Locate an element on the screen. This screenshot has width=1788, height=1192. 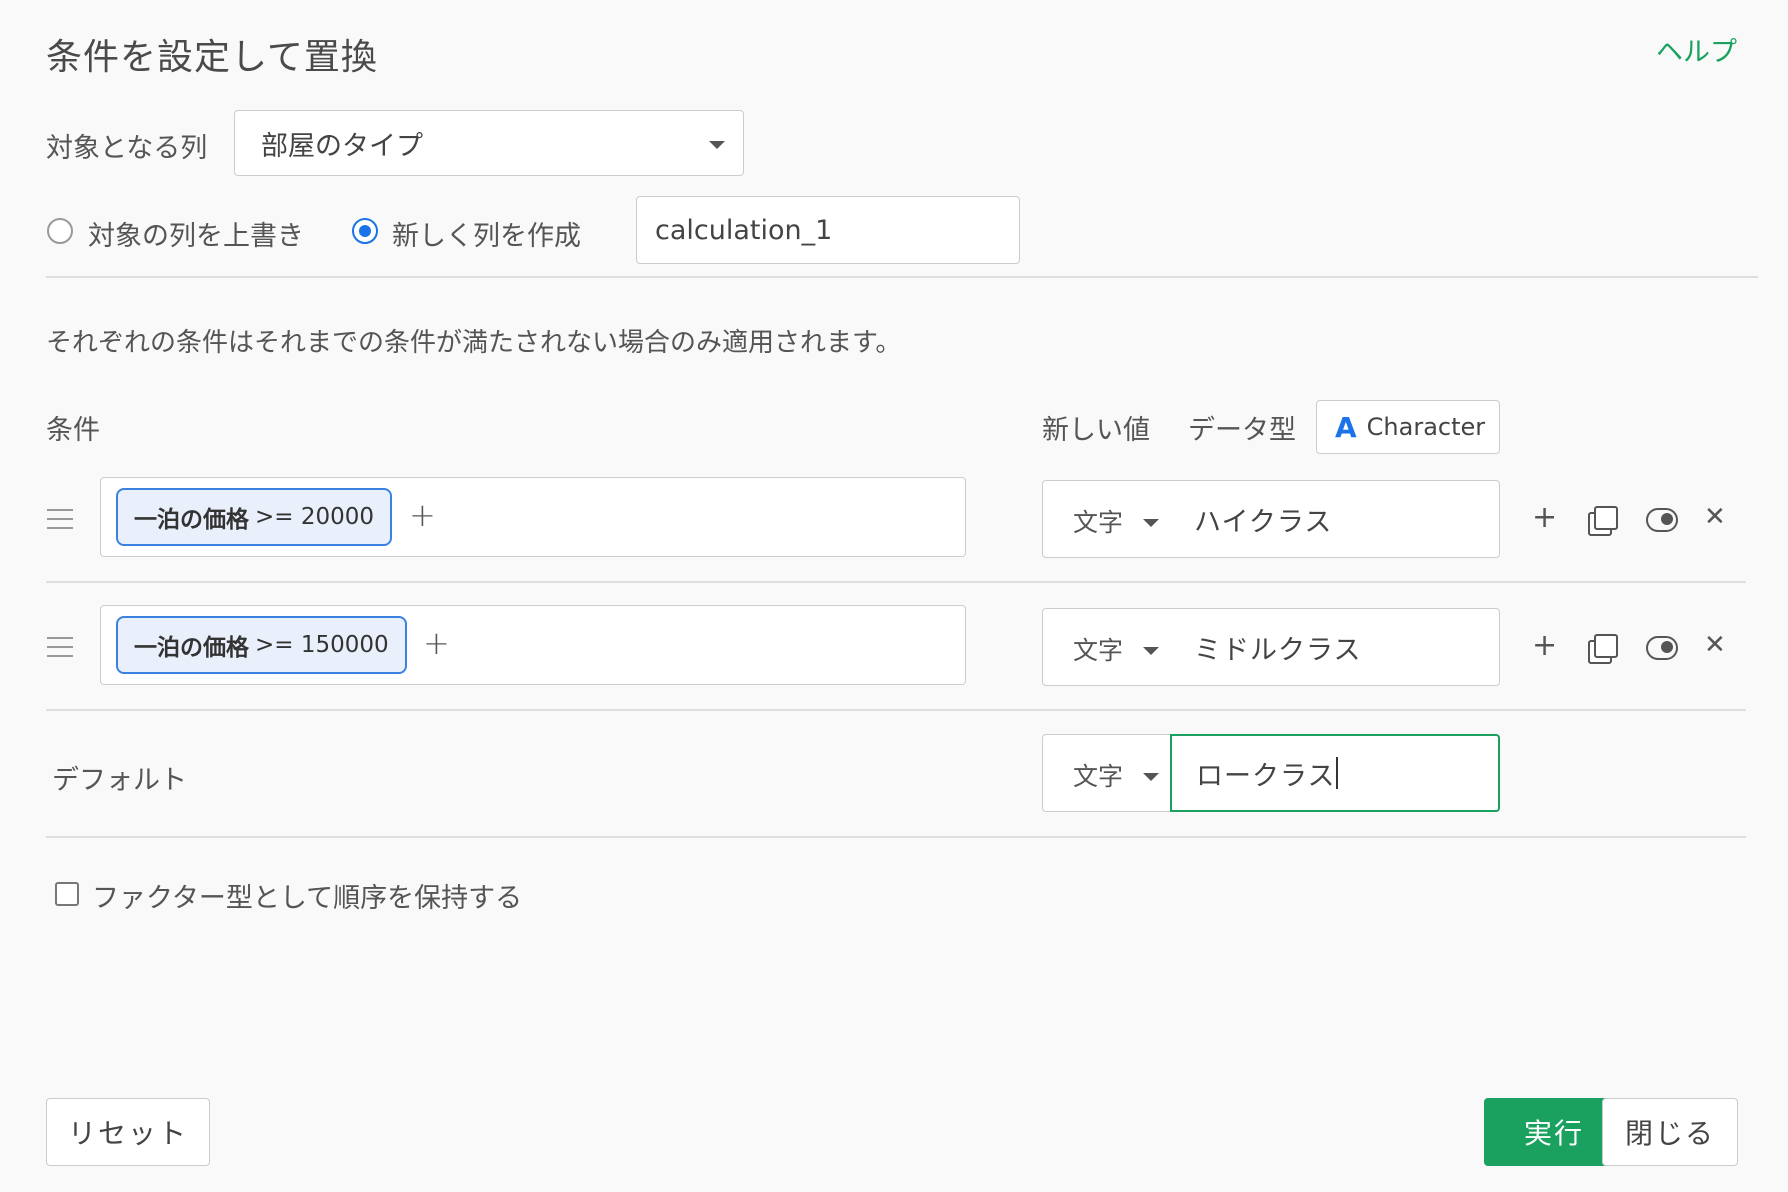
data-type-select: A Character is located at coordinates (1408, 427).